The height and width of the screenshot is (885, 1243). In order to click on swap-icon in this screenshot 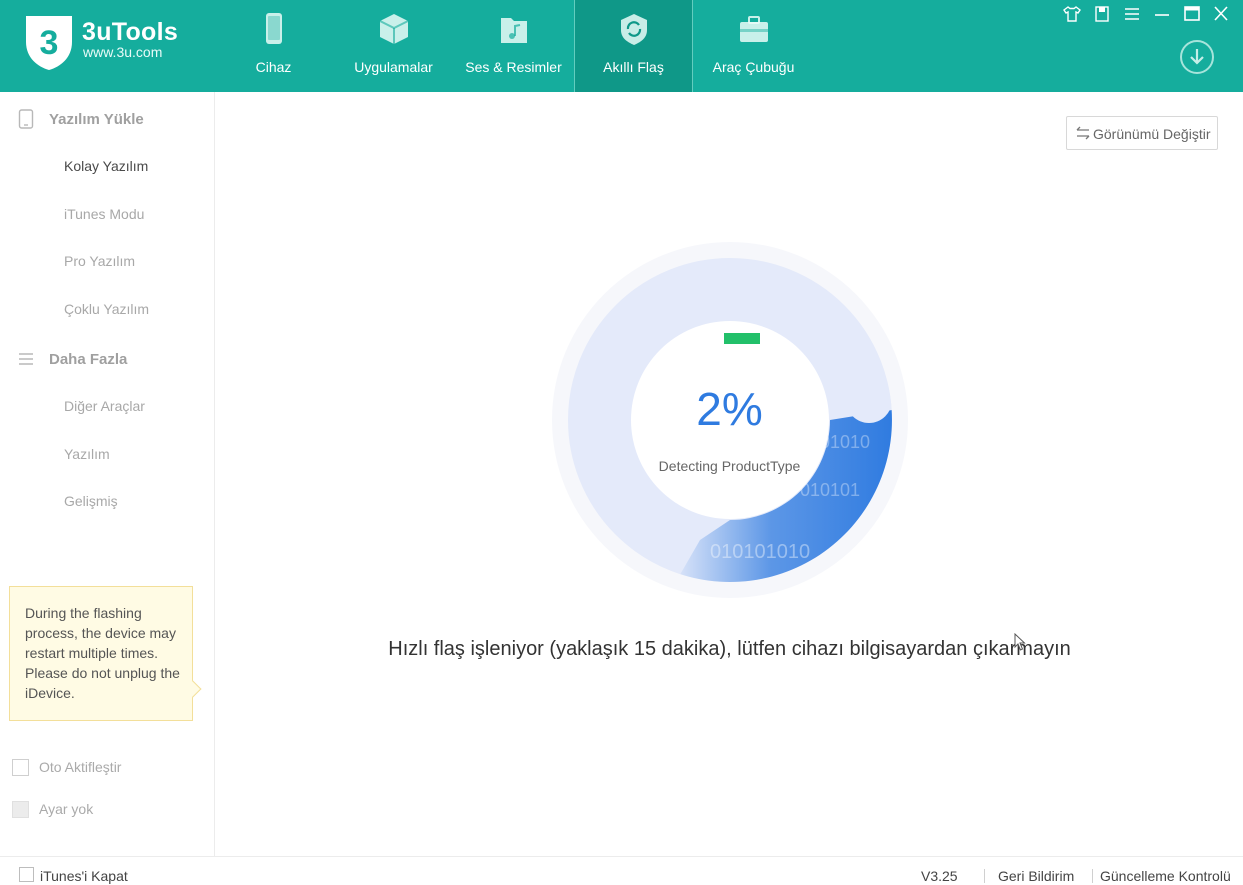, I will do `click(1083, 133)`.